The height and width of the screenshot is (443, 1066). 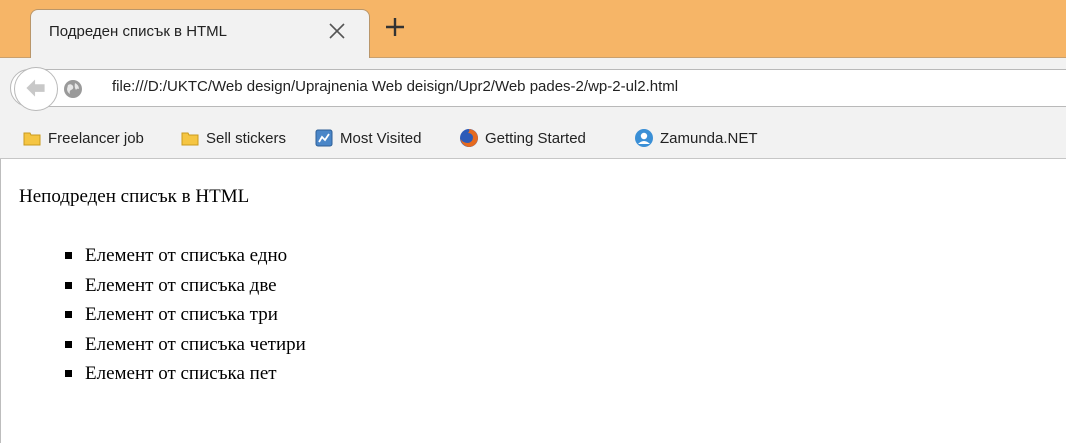 What do you see at coordinates (181, 373) in the screenshot?
I see `list-item-text: Елемент от списъка пет` at bounding box center [181, 373].